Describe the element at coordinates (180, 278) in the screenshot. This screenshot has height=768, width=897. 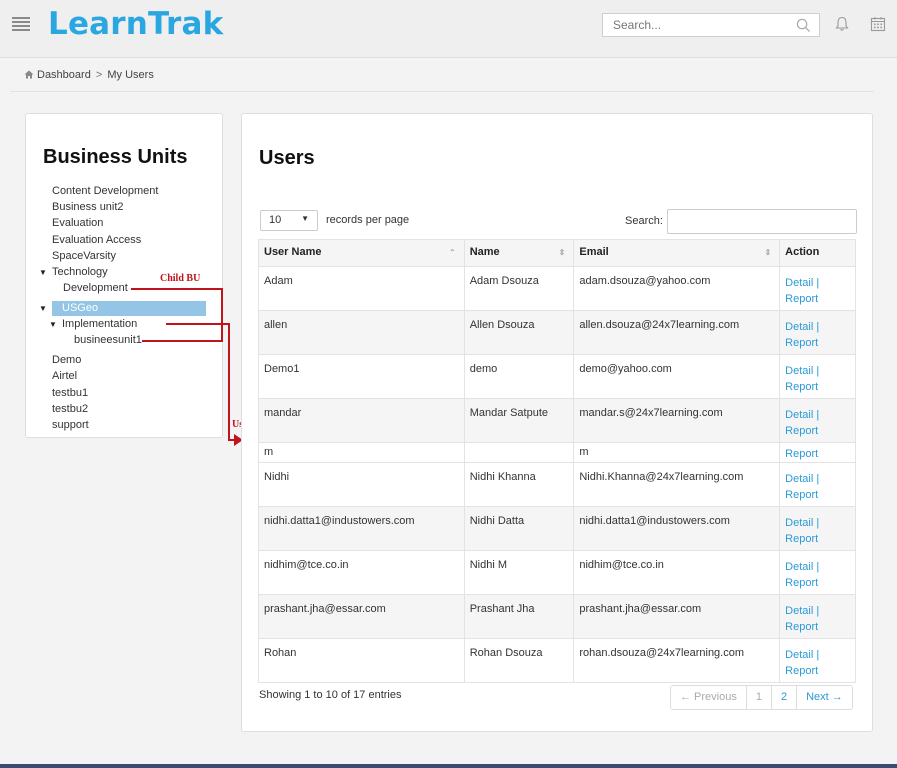
I see `annotation-child-bu: Child BU` at that location.